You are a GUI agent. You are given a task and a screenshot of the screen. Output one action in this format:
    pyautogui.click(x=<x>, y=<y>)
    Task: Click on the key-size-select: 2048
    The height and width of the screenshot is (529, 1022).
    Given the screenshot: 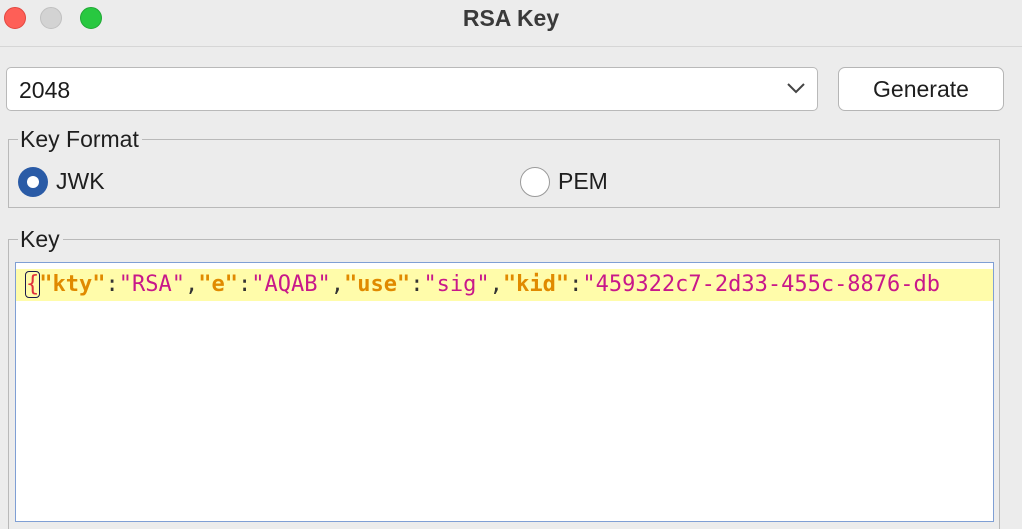 What is the action you would take?
    pyautogui.click(x=412, y=89)
    